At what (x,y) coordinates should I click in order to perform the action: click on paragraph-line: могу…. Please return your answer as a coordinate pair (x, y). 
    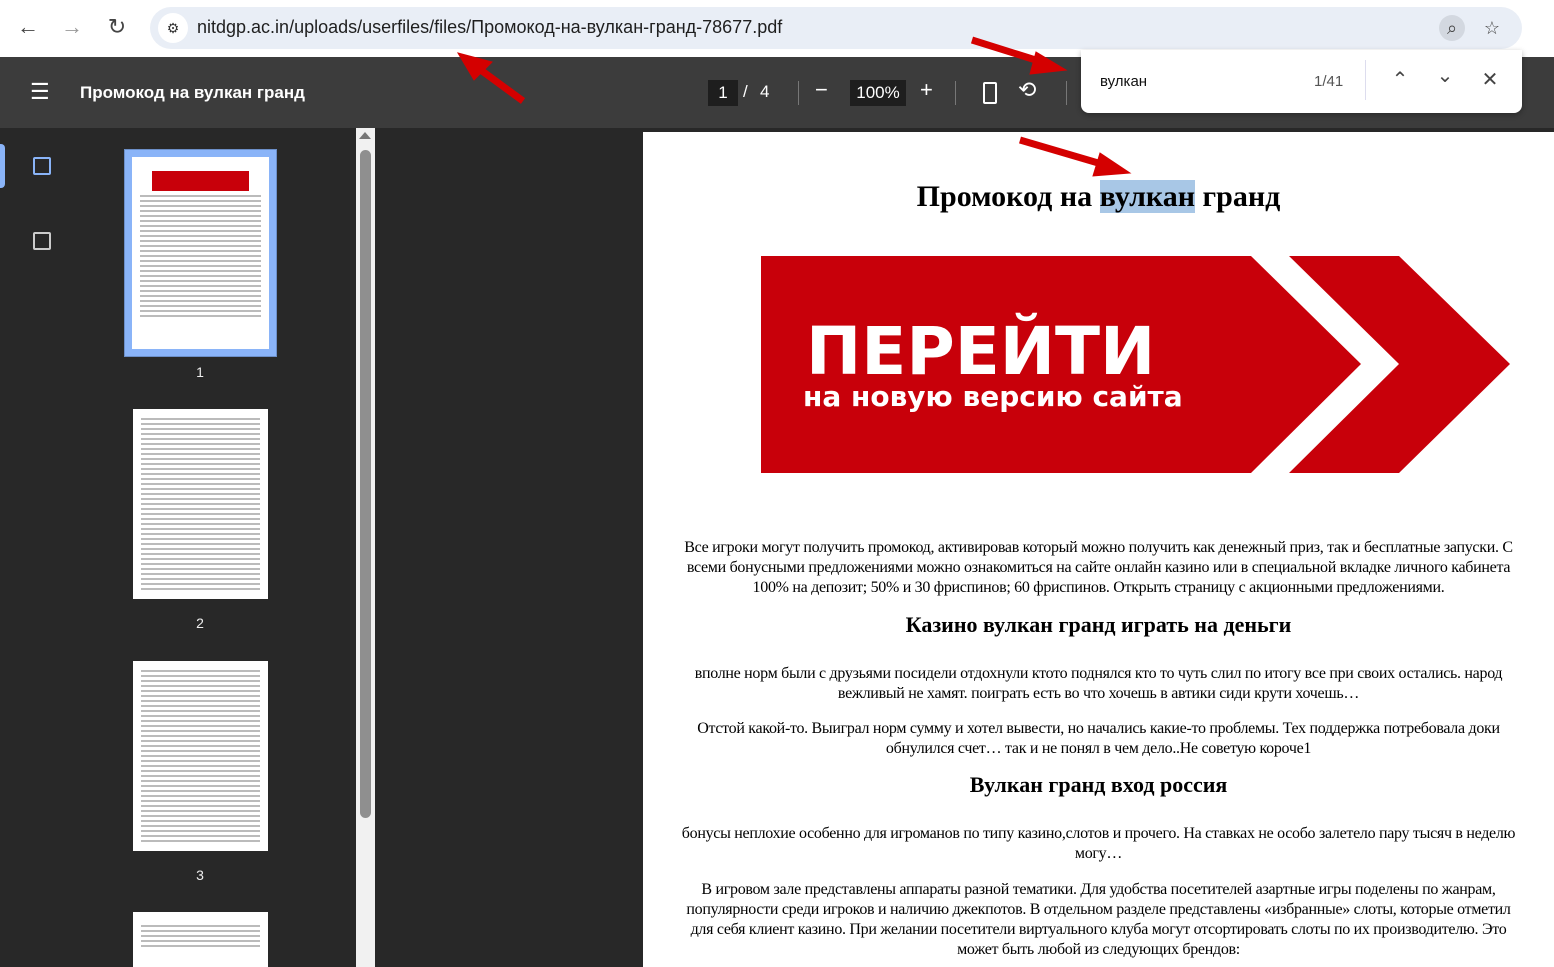
    Looking at the image, I should click on (1098, 853).